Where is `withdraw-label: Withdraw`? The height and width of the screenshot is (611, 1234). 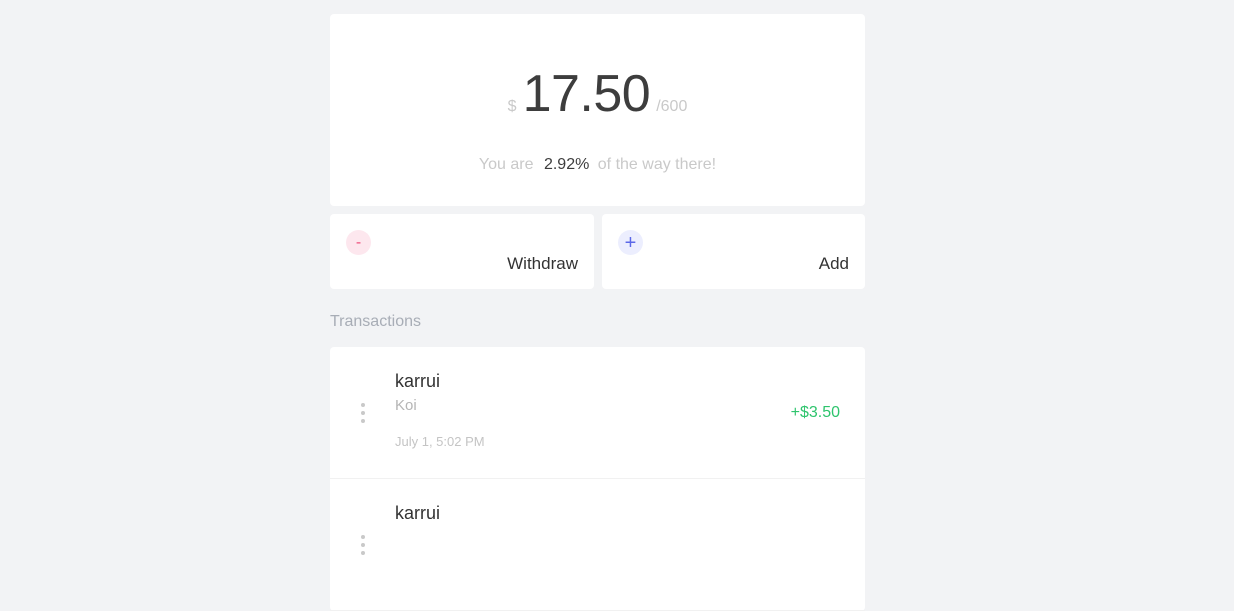
withdraw-label: Withdraw is located at coordinates (542, 263).